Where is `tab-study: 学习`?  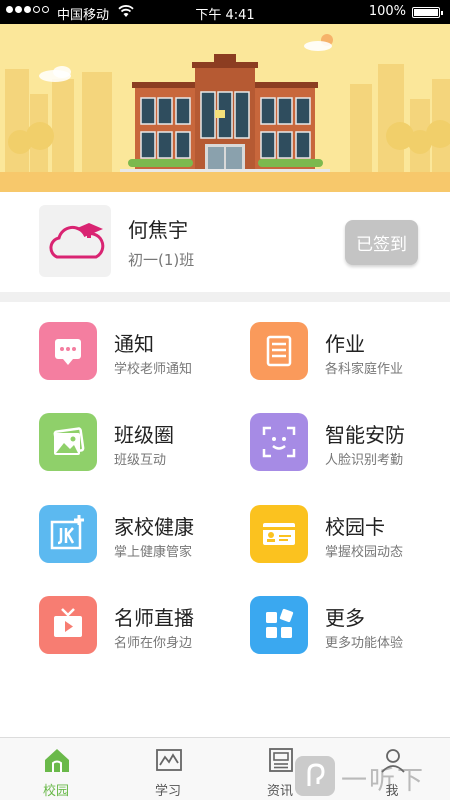 tab-study: 学习 is located at coordinates (168, 769).